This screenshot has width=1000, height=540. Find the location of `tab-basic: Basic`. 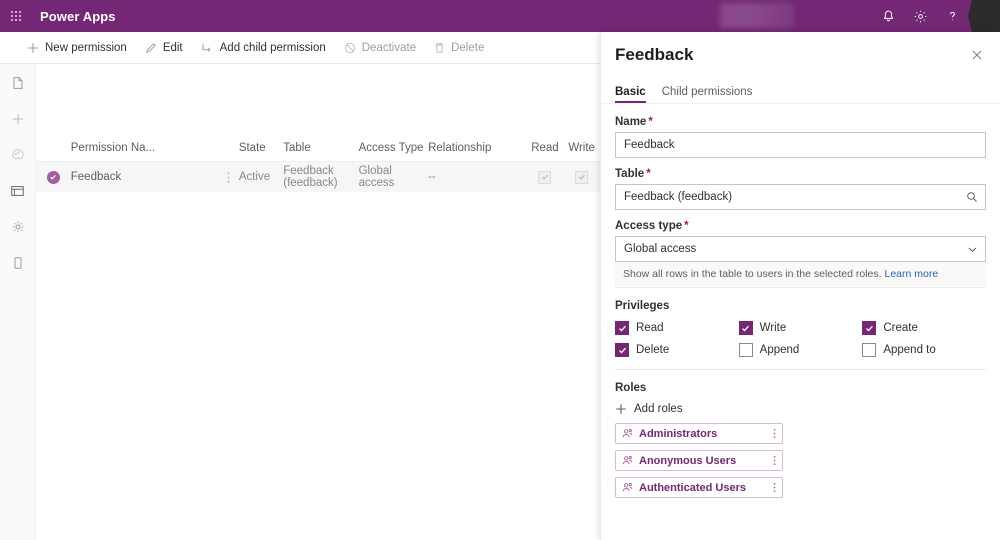

tab-basic: Basic is located at coordinates (630, 94).